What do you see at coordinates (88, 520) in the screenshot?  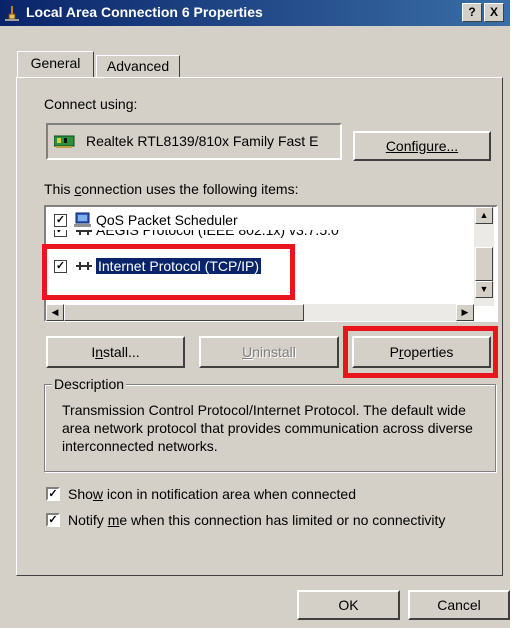 I see `notify-pre: Notify` at bounding box center [88, 520].